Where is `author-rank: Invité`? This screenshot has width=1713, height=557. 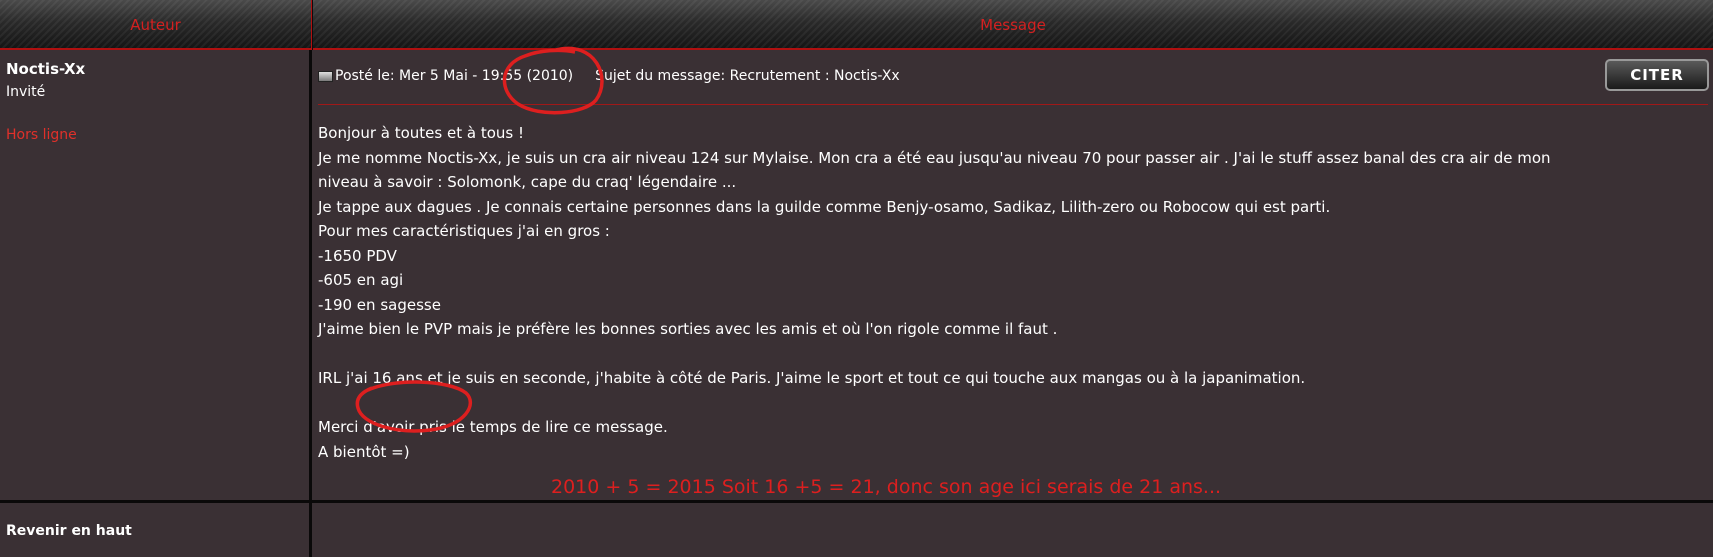 author-rank: Invité is located at coordinates (26, 92).